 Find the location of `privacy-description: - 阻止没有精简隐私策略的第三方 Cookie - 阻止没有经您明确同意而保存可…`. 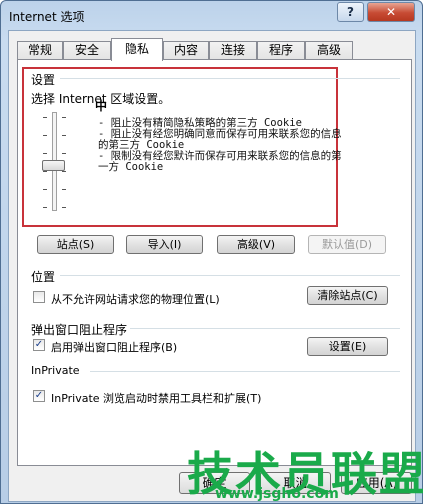

privacy-description: - 阻止没有精简隐私策略的第三方 Cookie - 阻止没有经您明确同意而保存可… is located at coordinates (248, 145).